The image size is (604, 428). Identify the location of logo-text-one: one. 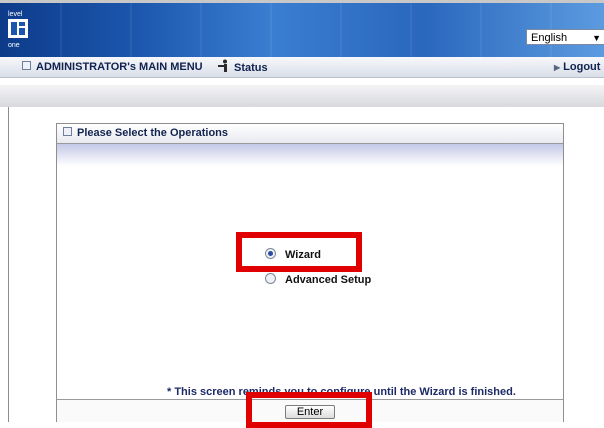
(14, 45).